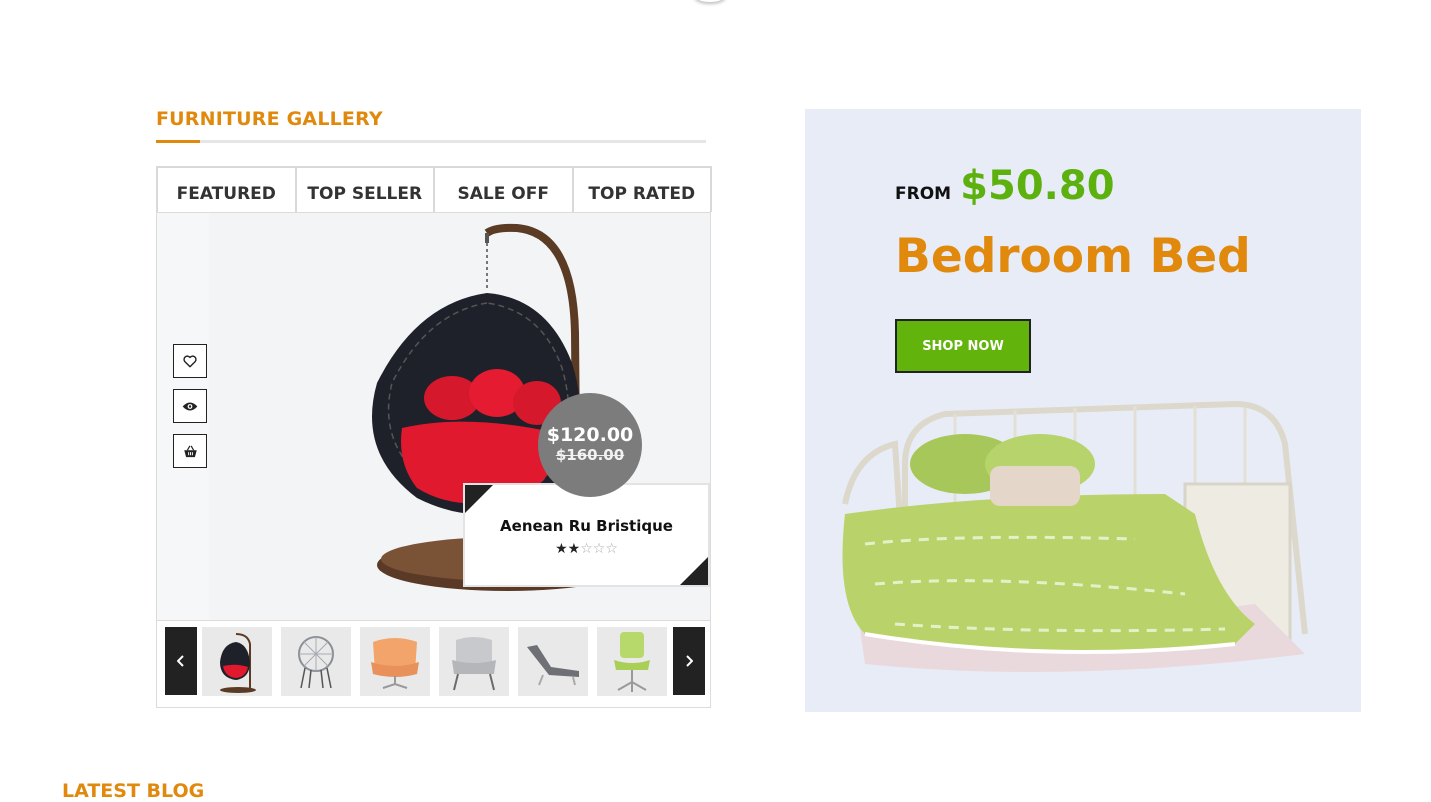 This screenshot has width=1431, height=802. I want to click on grey-chaise-lounge-thumb, so click(553, 664).